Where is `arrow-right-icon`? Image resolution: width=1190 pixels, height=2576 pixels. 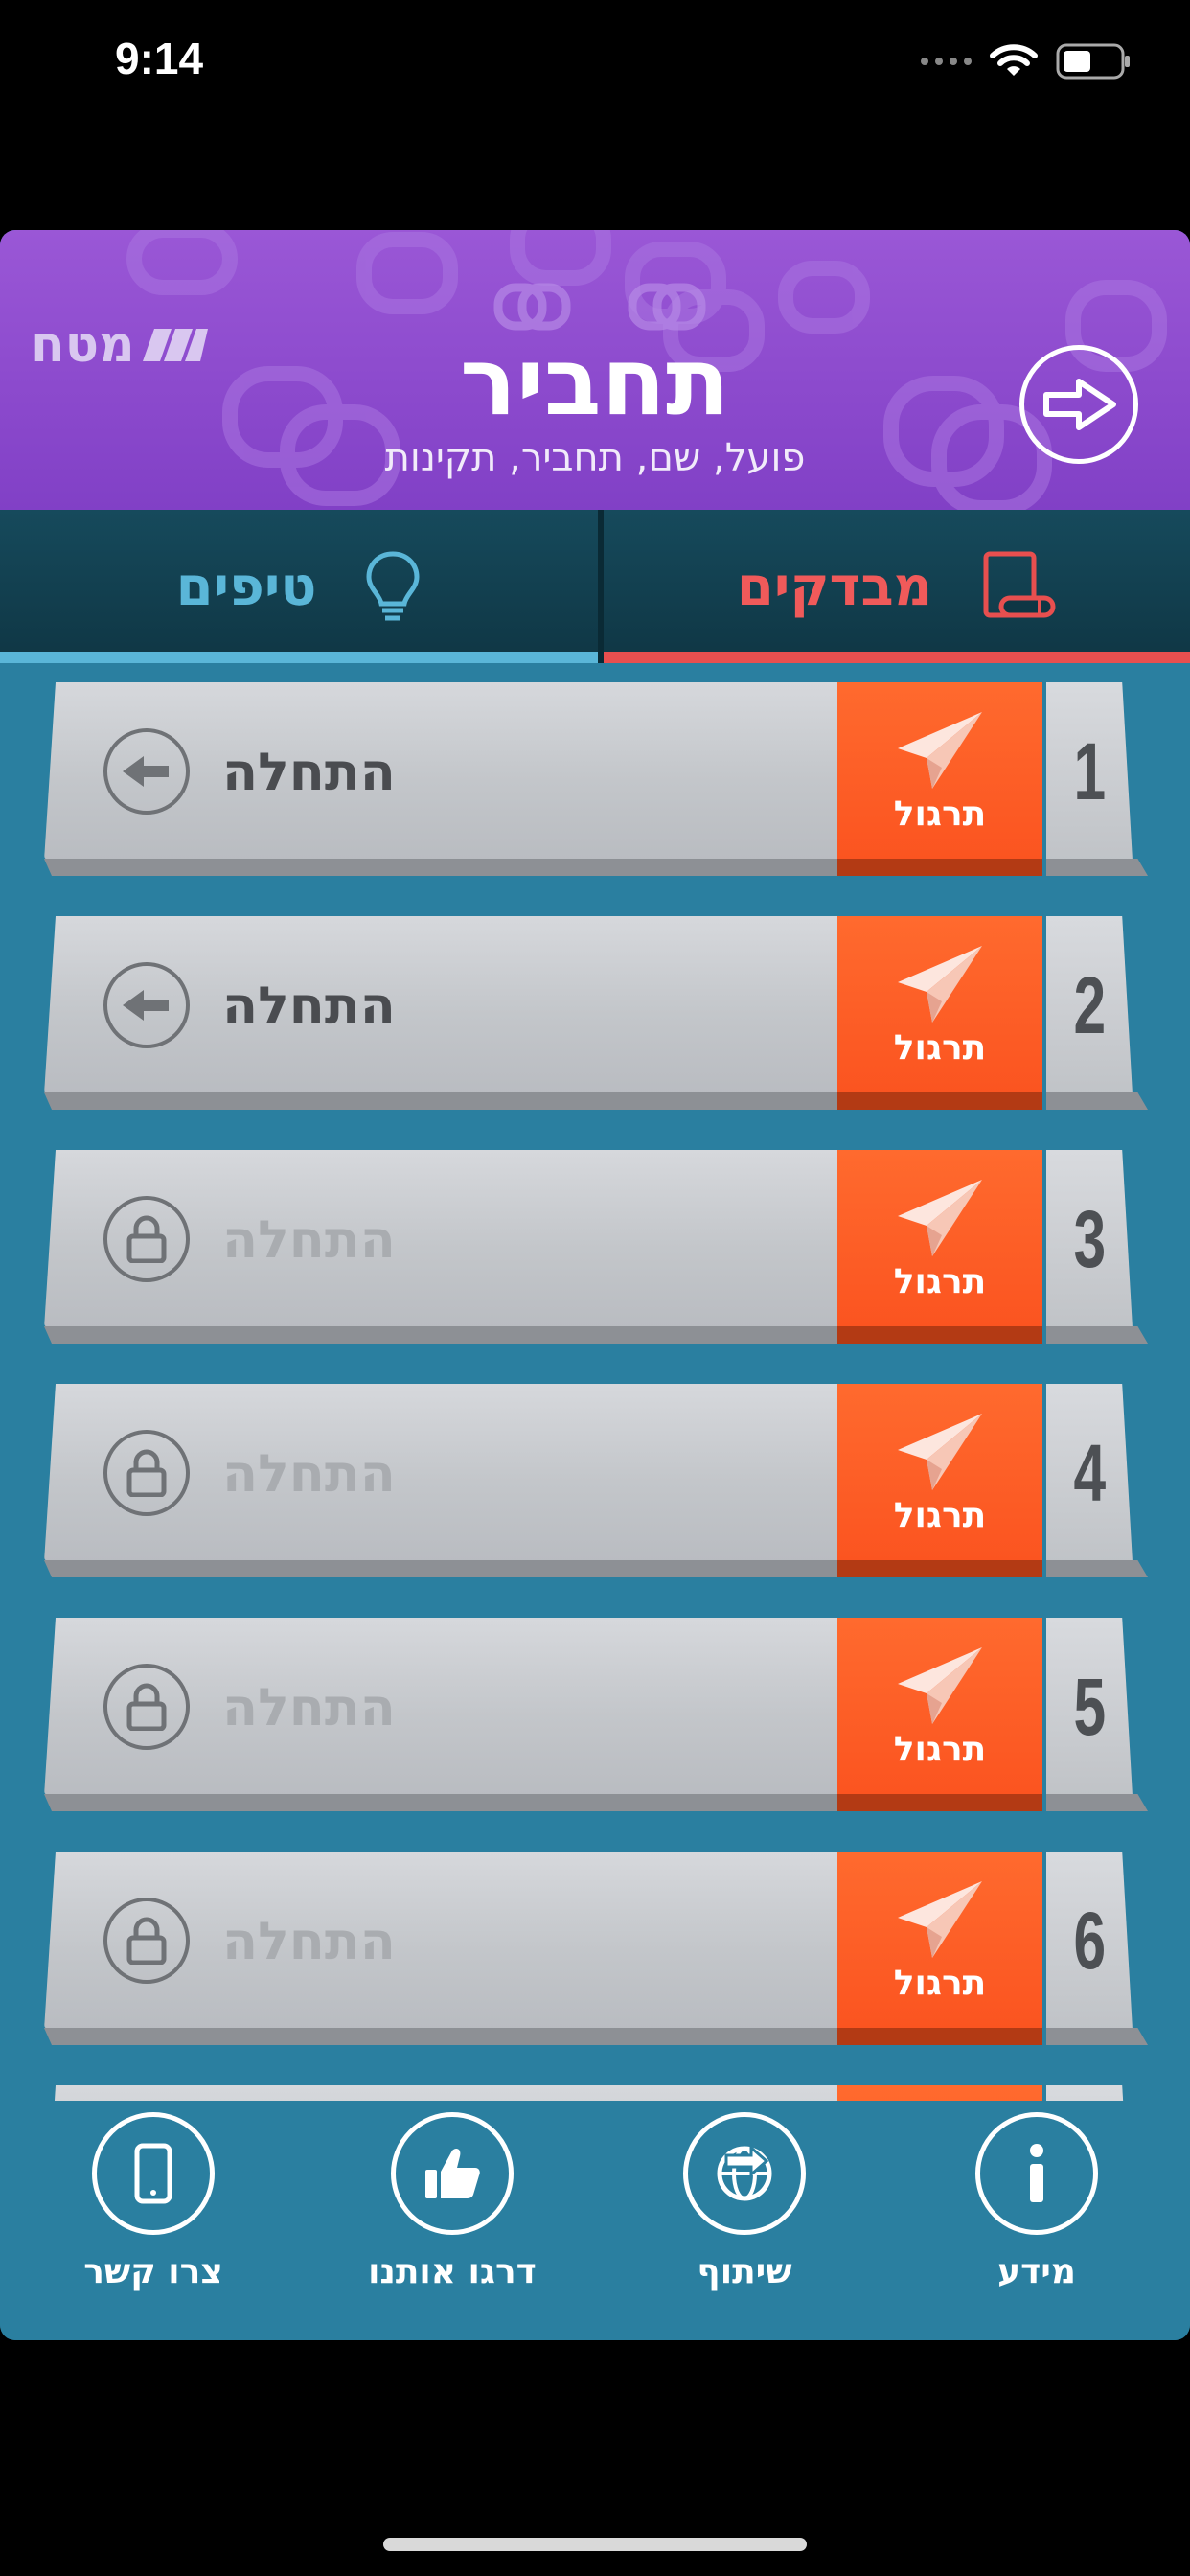
arrow-right-icon is located at coordinates (1079, 404).